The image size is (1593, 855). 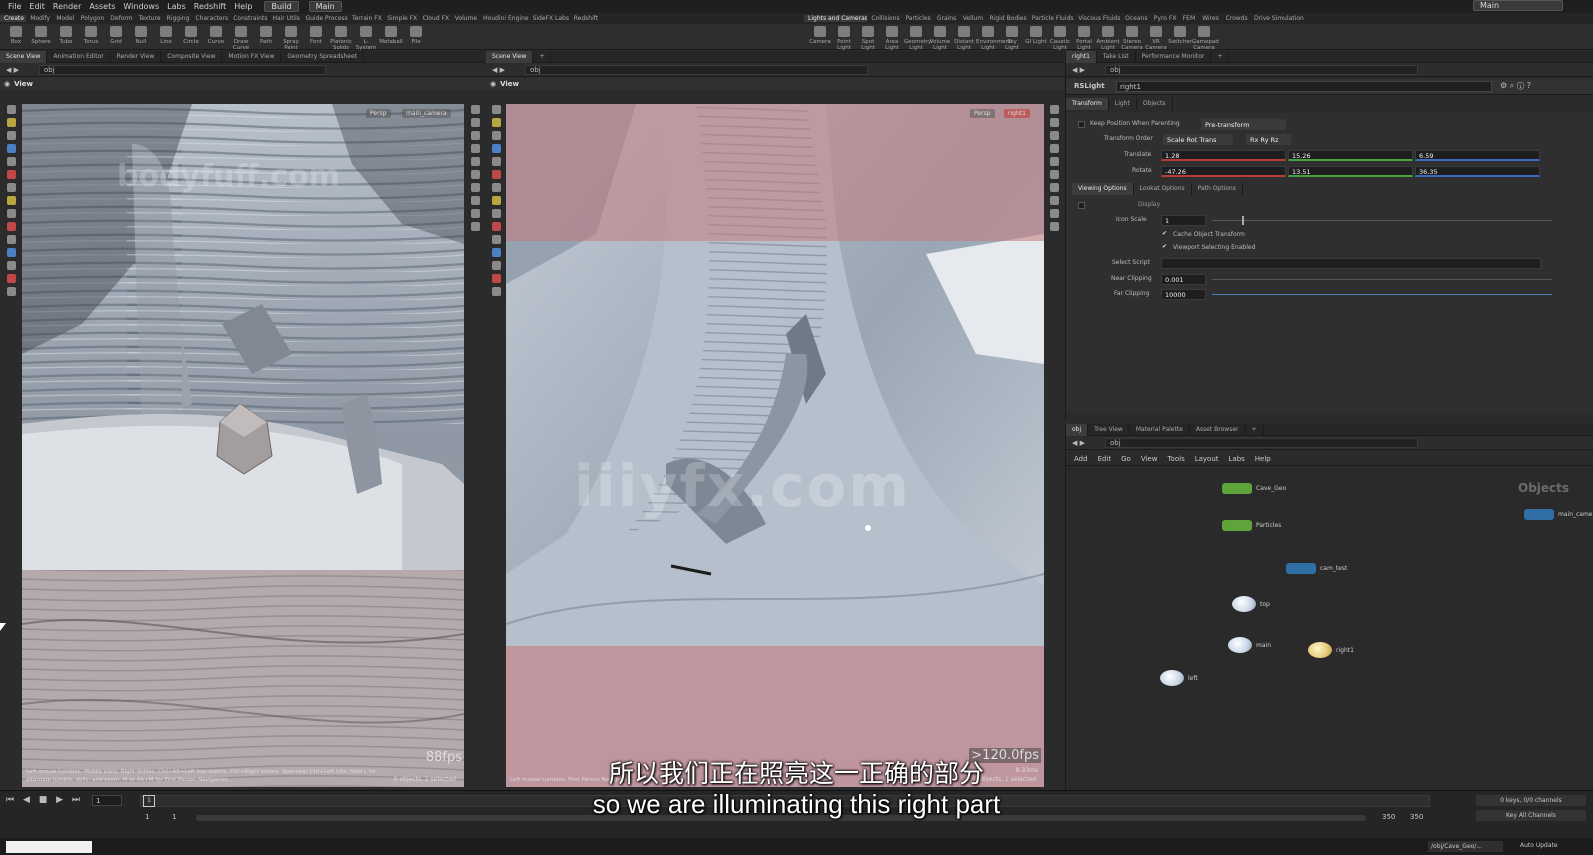 What do you see at coordinates (1179, 678) in the screenshot?
I see `node-left: left` at bounding box center [1179, 678].